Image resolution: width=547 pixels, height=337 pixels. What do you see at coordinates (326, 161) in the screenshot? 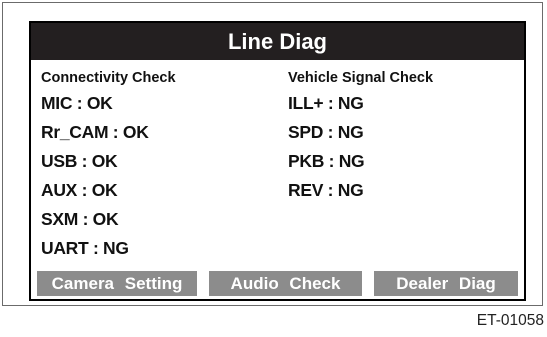
I see `status-pkb: PKB : NG` at bounding box center [326, 161].